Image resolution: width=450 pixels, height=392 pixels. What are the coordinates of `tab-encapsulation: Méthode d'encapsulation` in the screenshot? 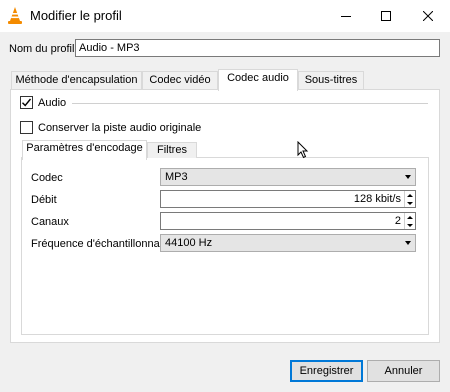 It's located at (76, 80).